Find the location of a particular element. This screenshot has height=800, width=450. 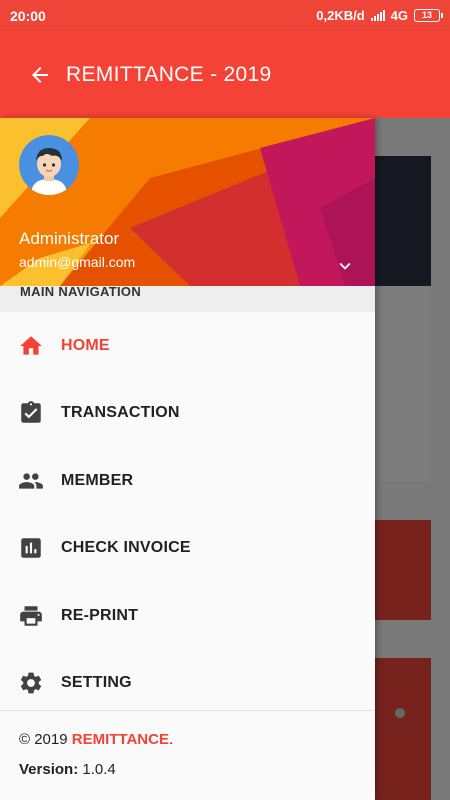

net-speed: 0,2KB/d is located at coordinates (340, 15).